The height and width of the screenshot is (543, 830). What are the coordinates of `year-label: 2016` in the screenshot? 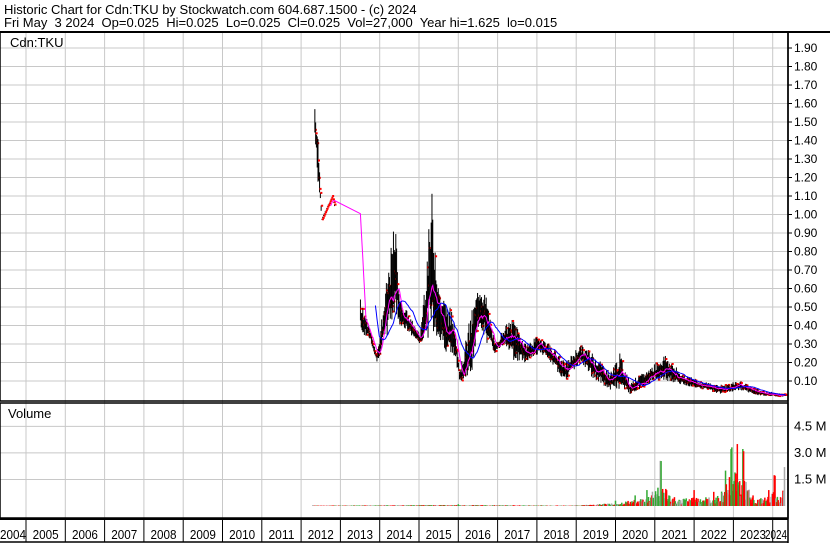 It's located at (478, 534).